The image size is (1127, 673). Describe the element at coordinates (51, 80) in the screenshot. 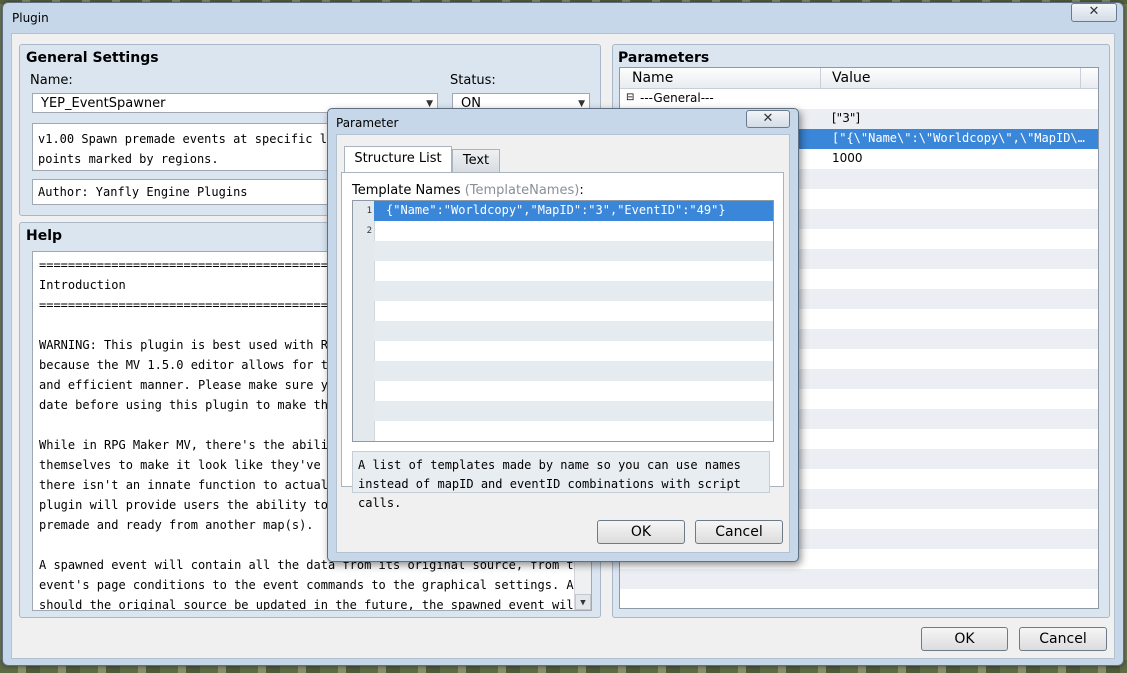

I see `name-label: Name:` at that location.